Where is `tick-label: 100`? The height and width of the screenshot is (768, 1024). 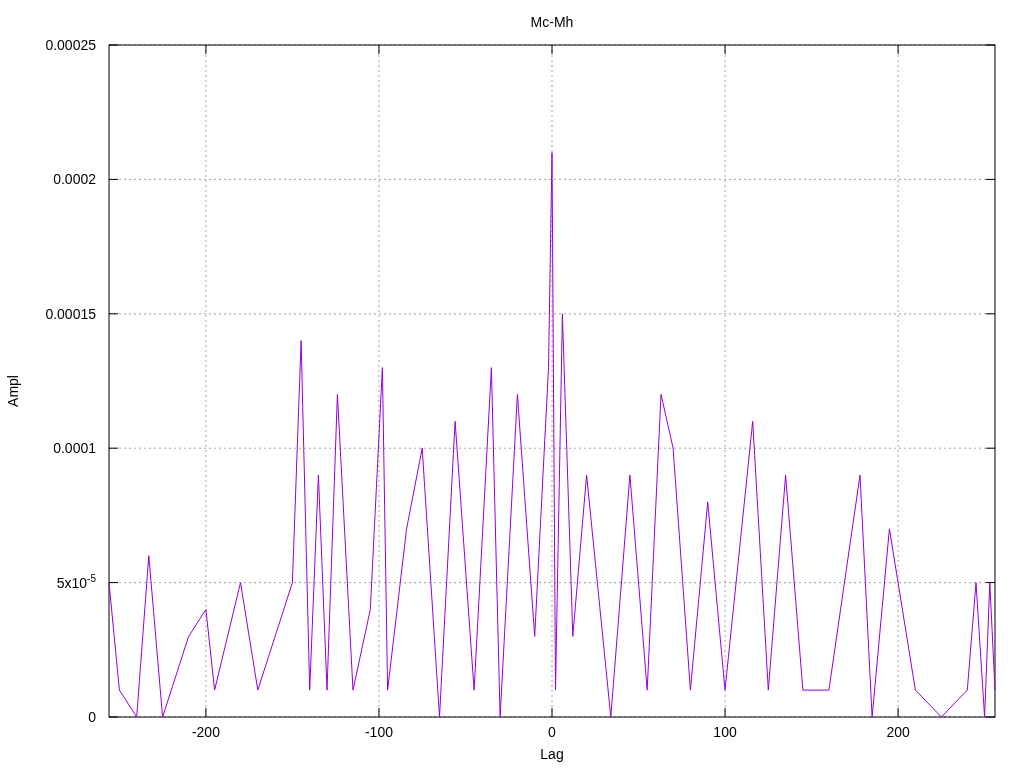 tick-label: 100 is located at coordinates (725, 732).